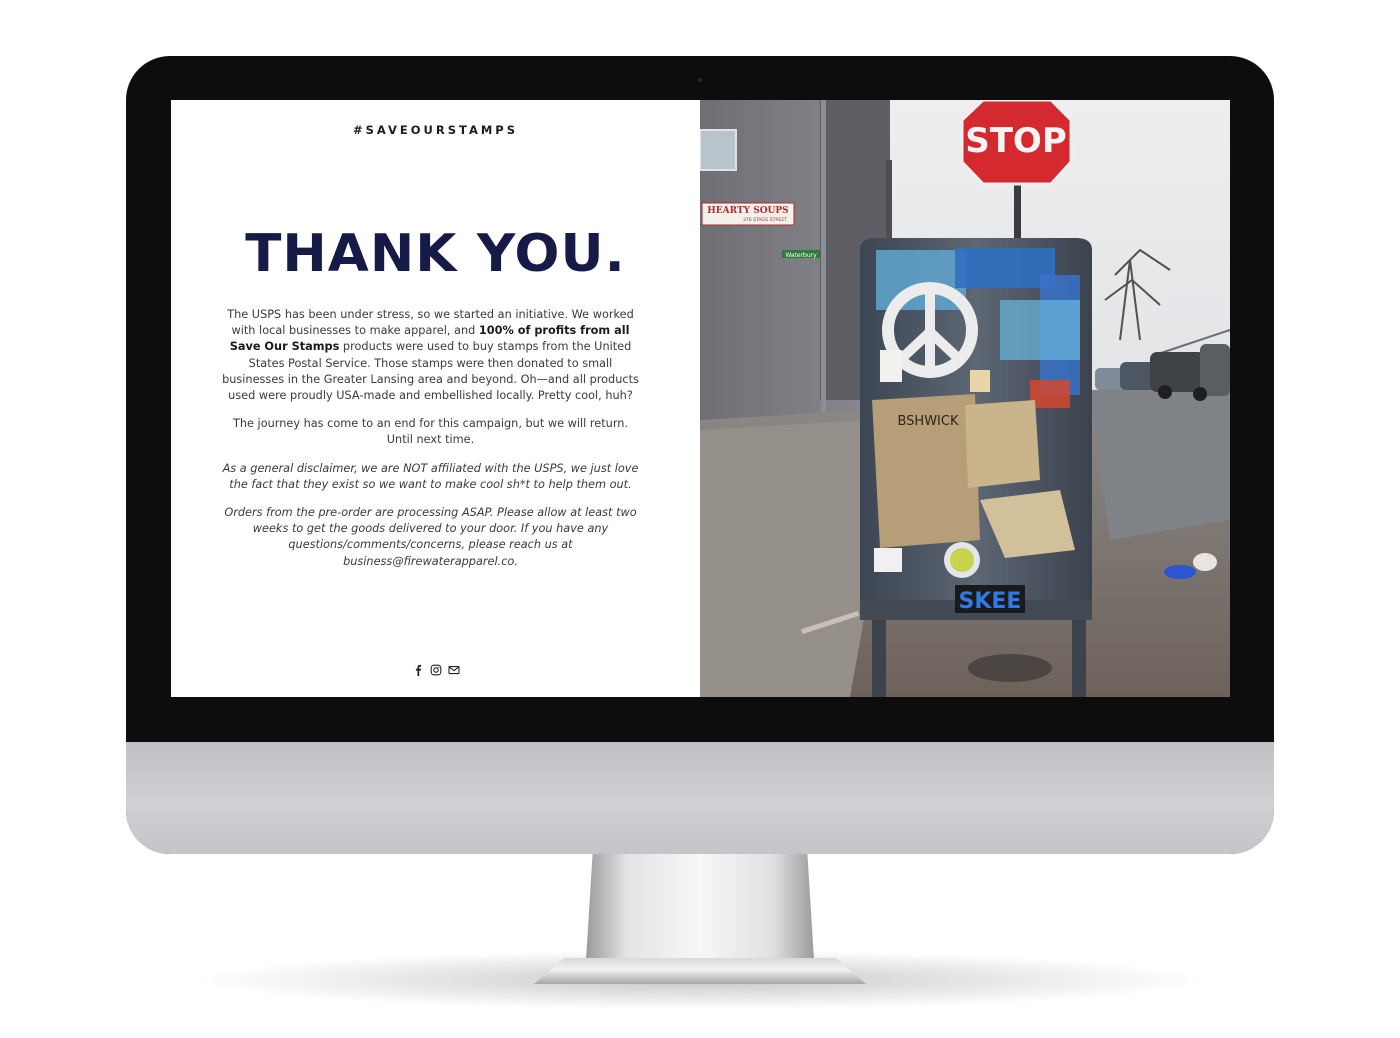  Describe the element at coordinates (990, 601) in the screenshot. I see `svg-text: SKEE` at that location.